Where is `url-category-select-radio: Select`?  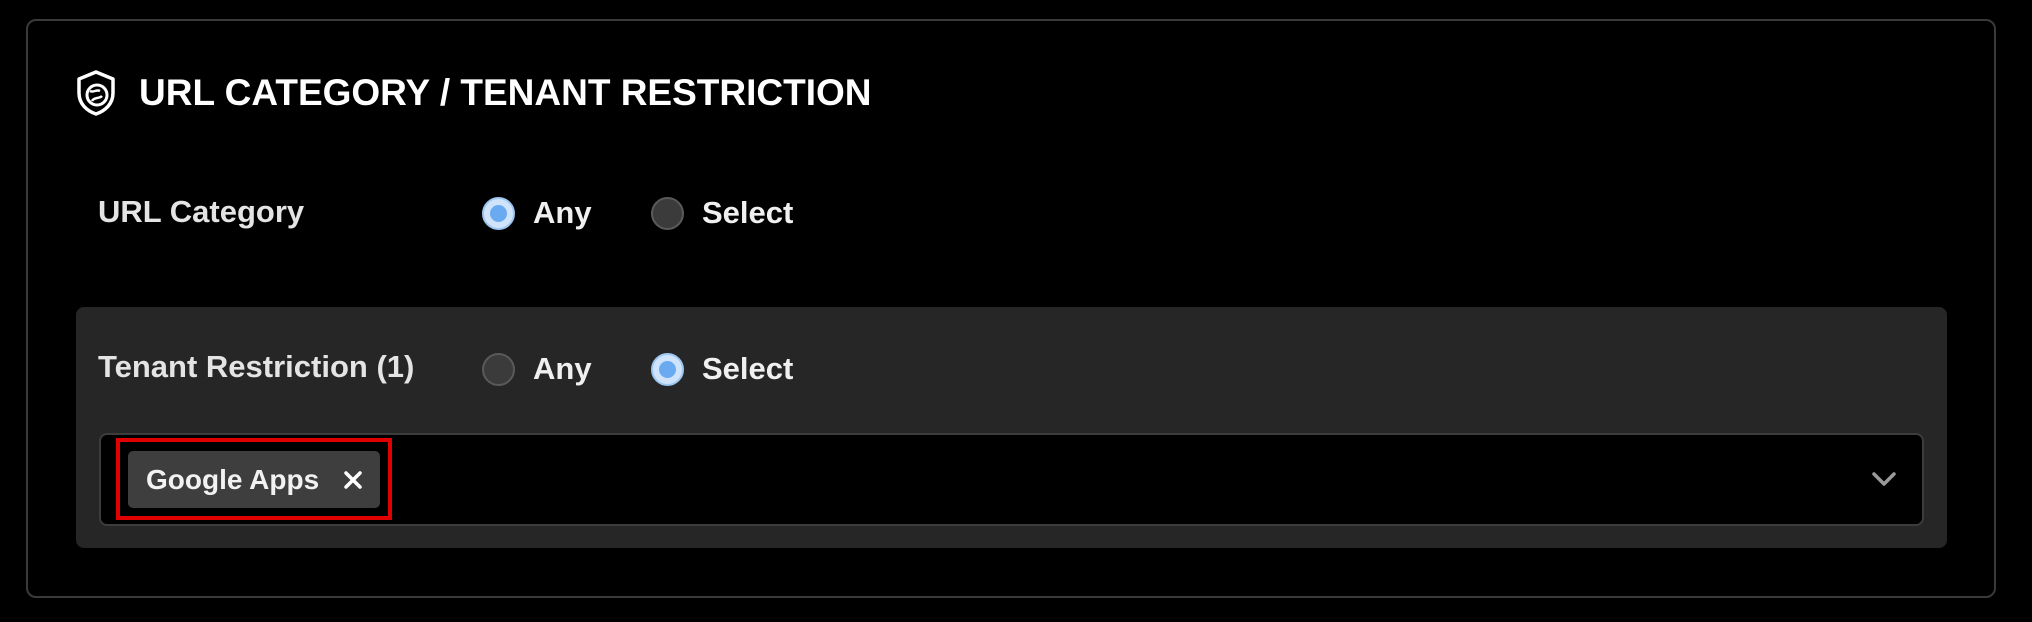
url-category-select-radio: Select is located at coordinates (722, 213).